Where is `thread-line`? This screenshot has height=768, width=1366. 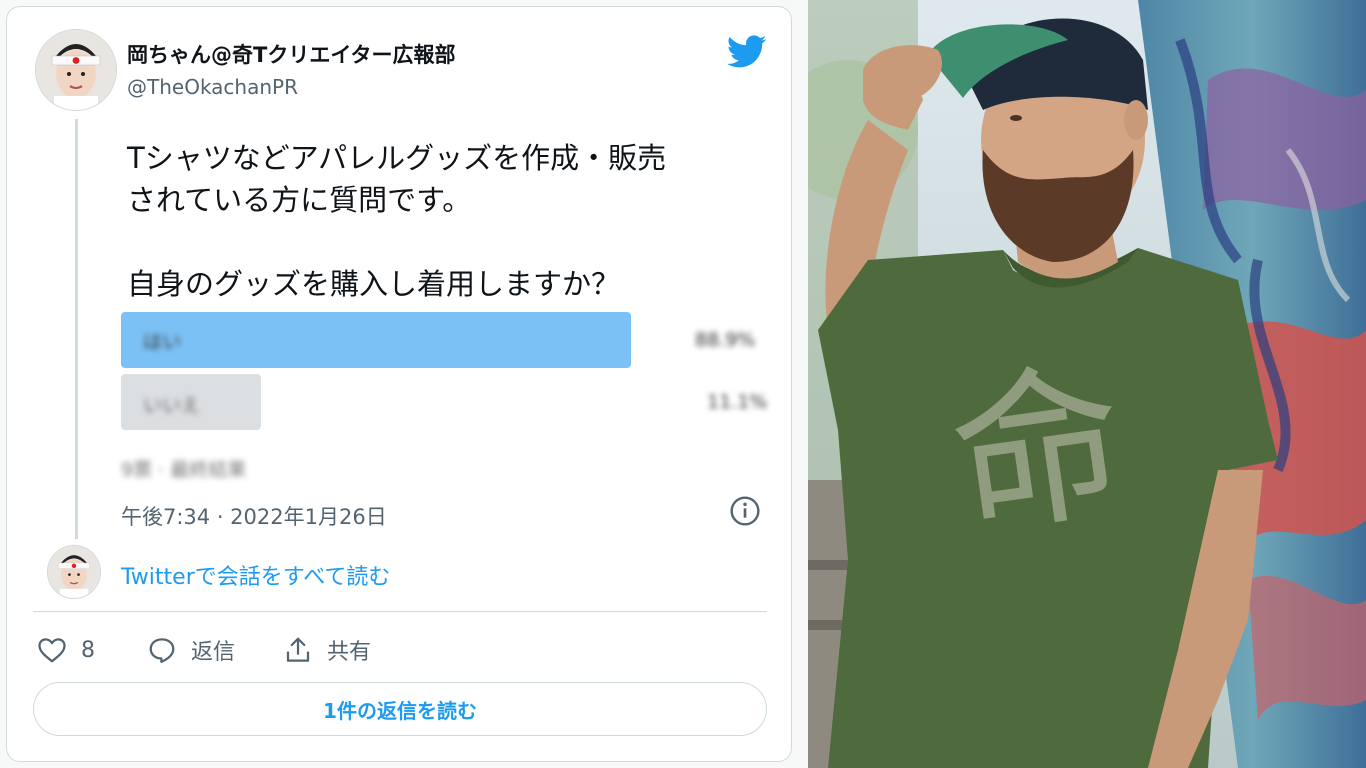
thread-line is located at coordinates (76, 329).